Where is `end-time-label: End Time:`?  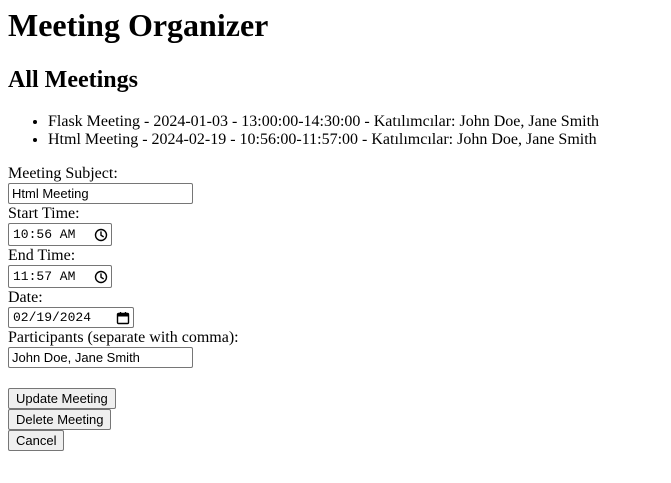 end-time-label: End Time: is located at coordinates (42, 255).